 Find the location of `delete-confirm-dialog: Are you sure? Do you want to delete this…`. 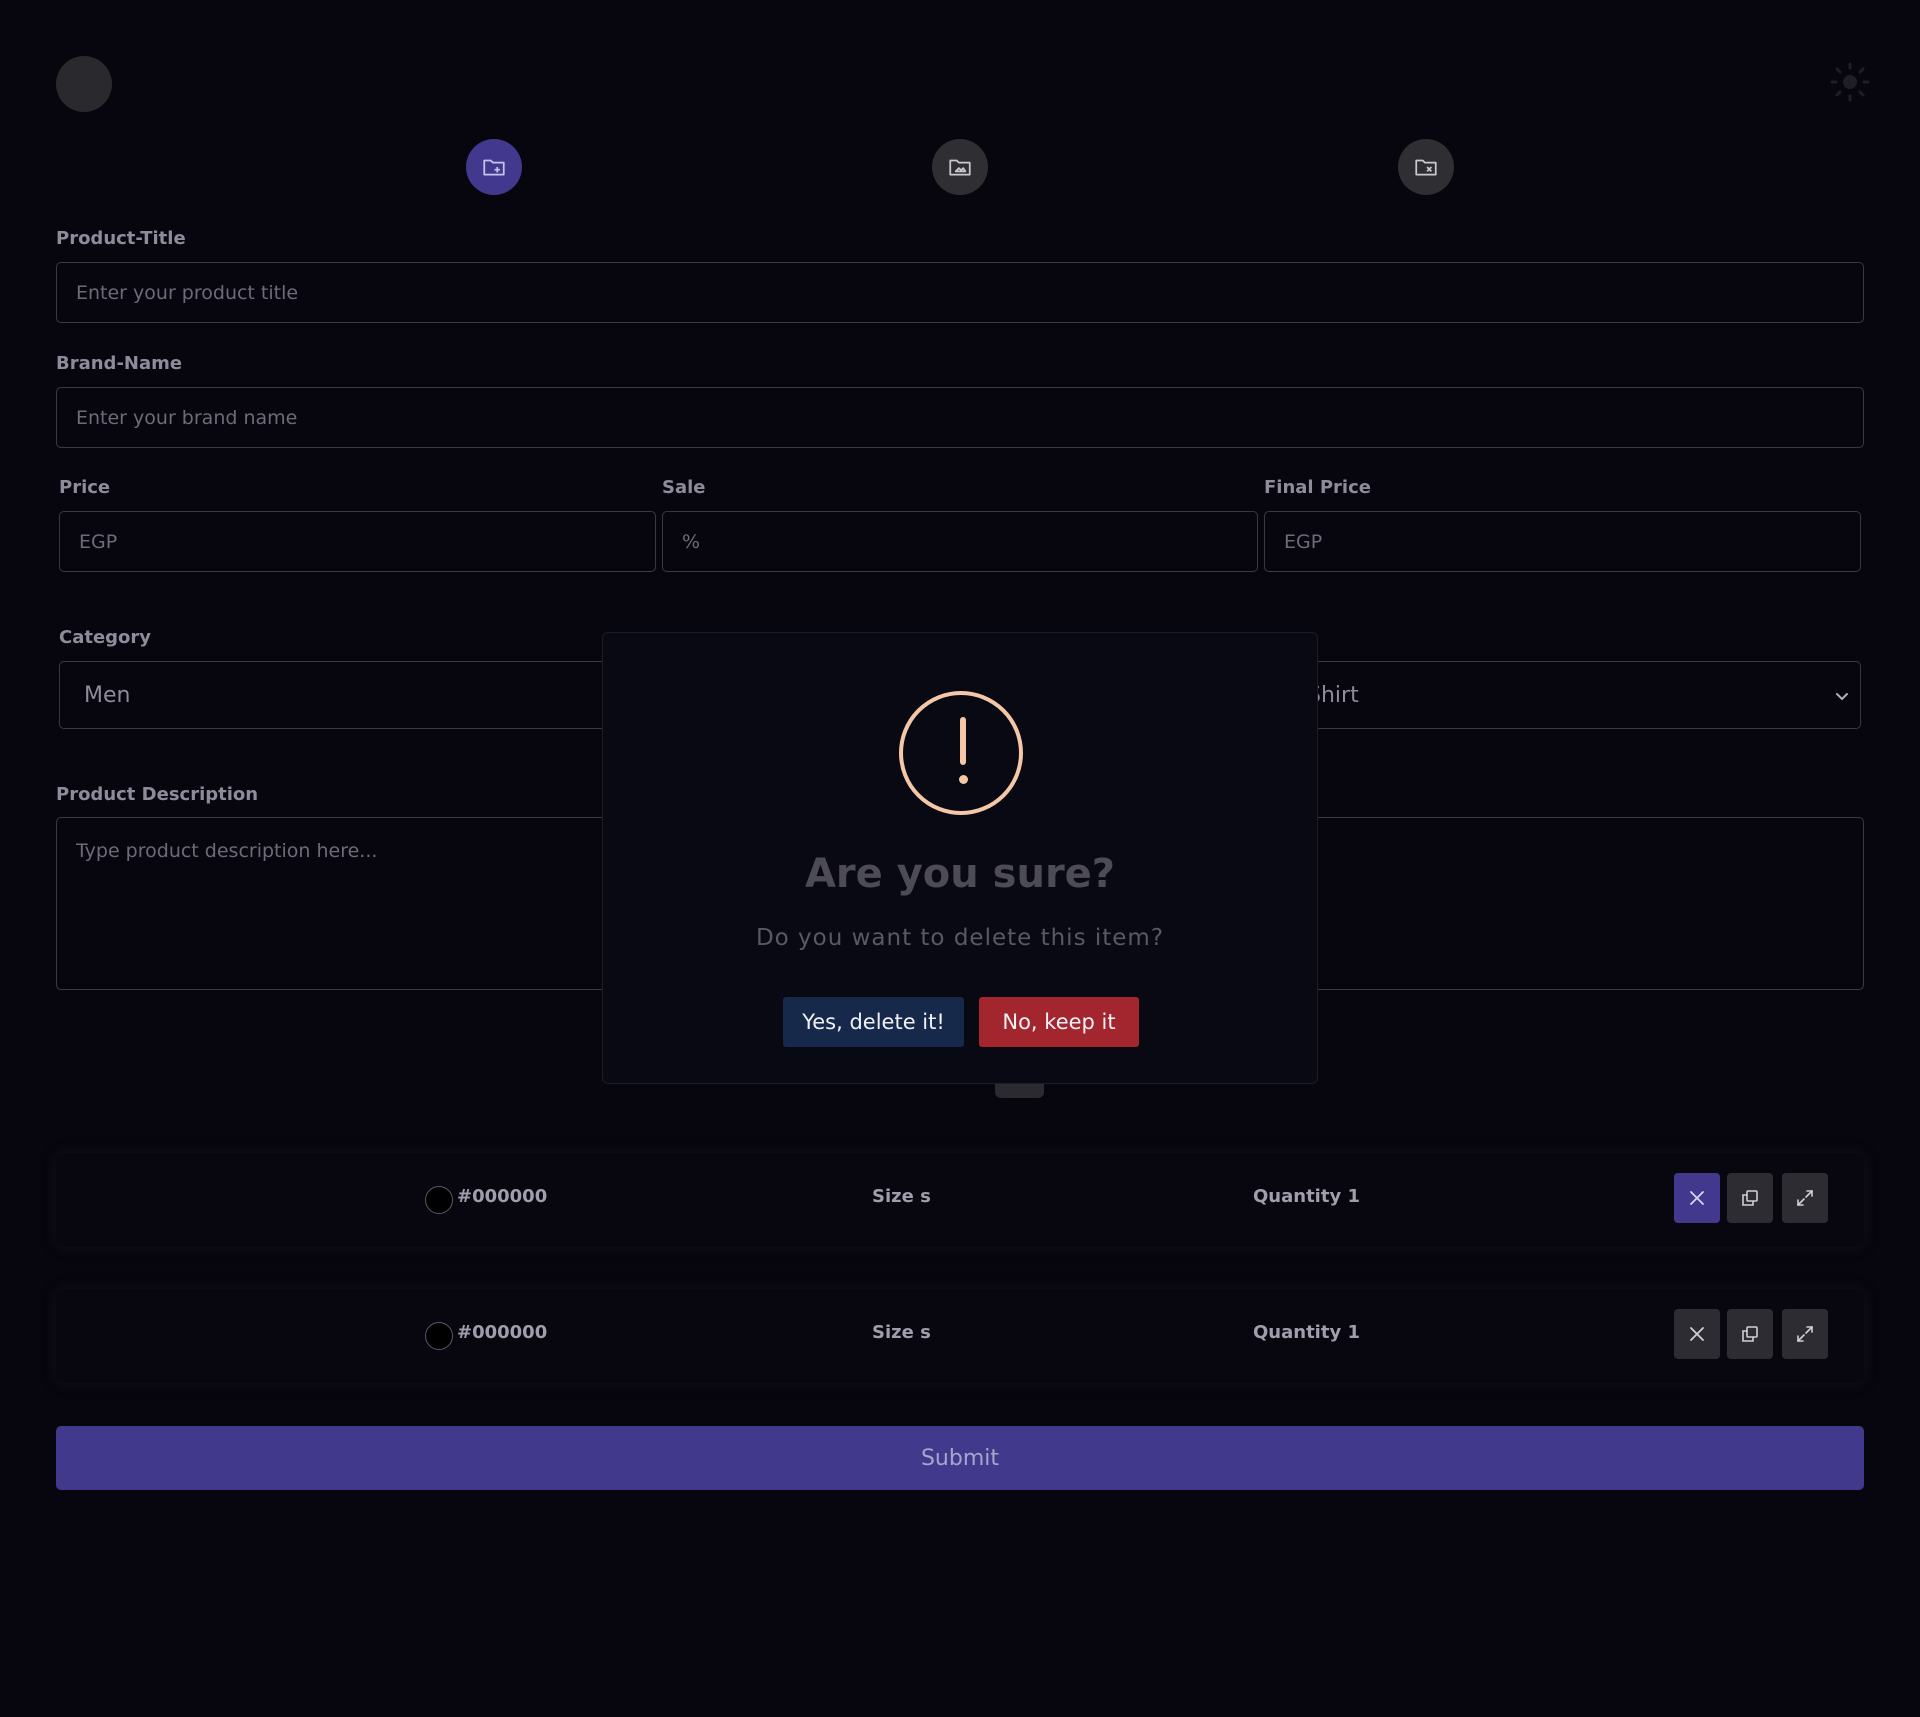

delete-confirm-dialog: Are you sure? Do you want to delete this… is located at coordinates (960, 858).